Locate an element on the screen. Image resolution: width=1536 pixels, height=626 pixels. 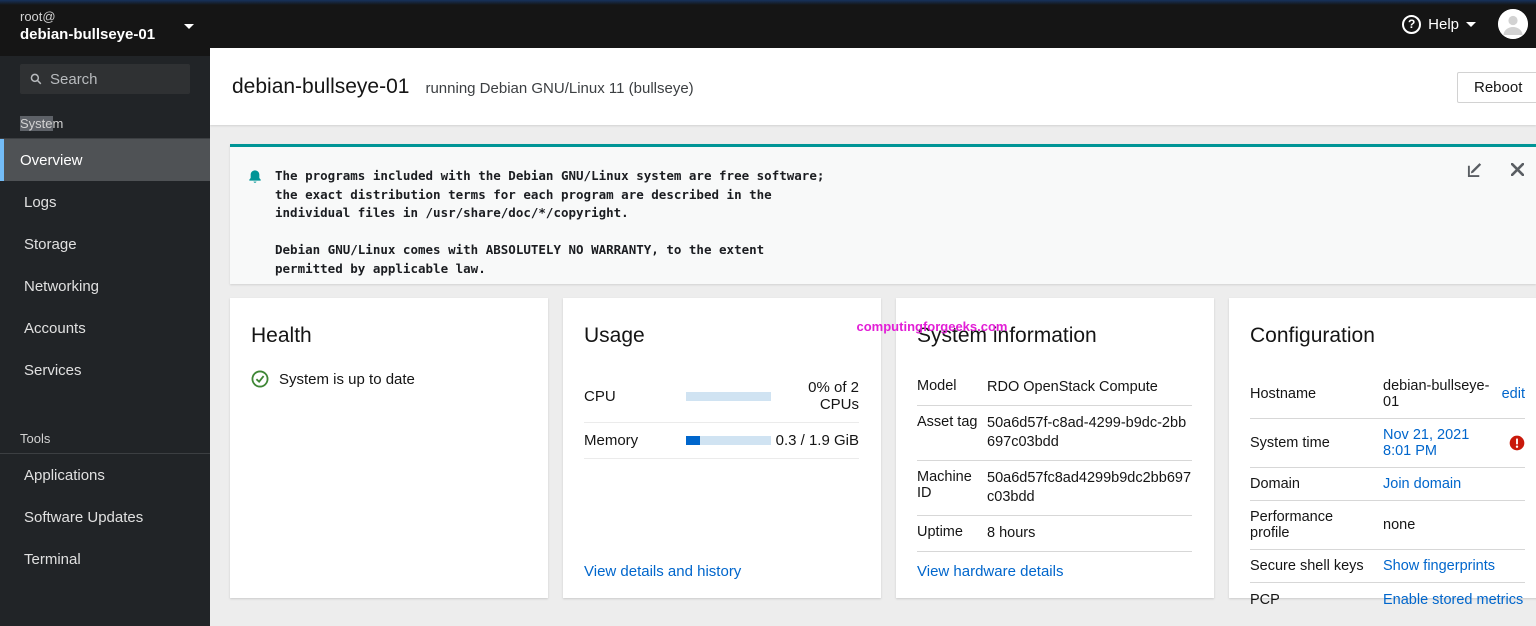
edit-motd-button is located at coordinates (1475, 169).